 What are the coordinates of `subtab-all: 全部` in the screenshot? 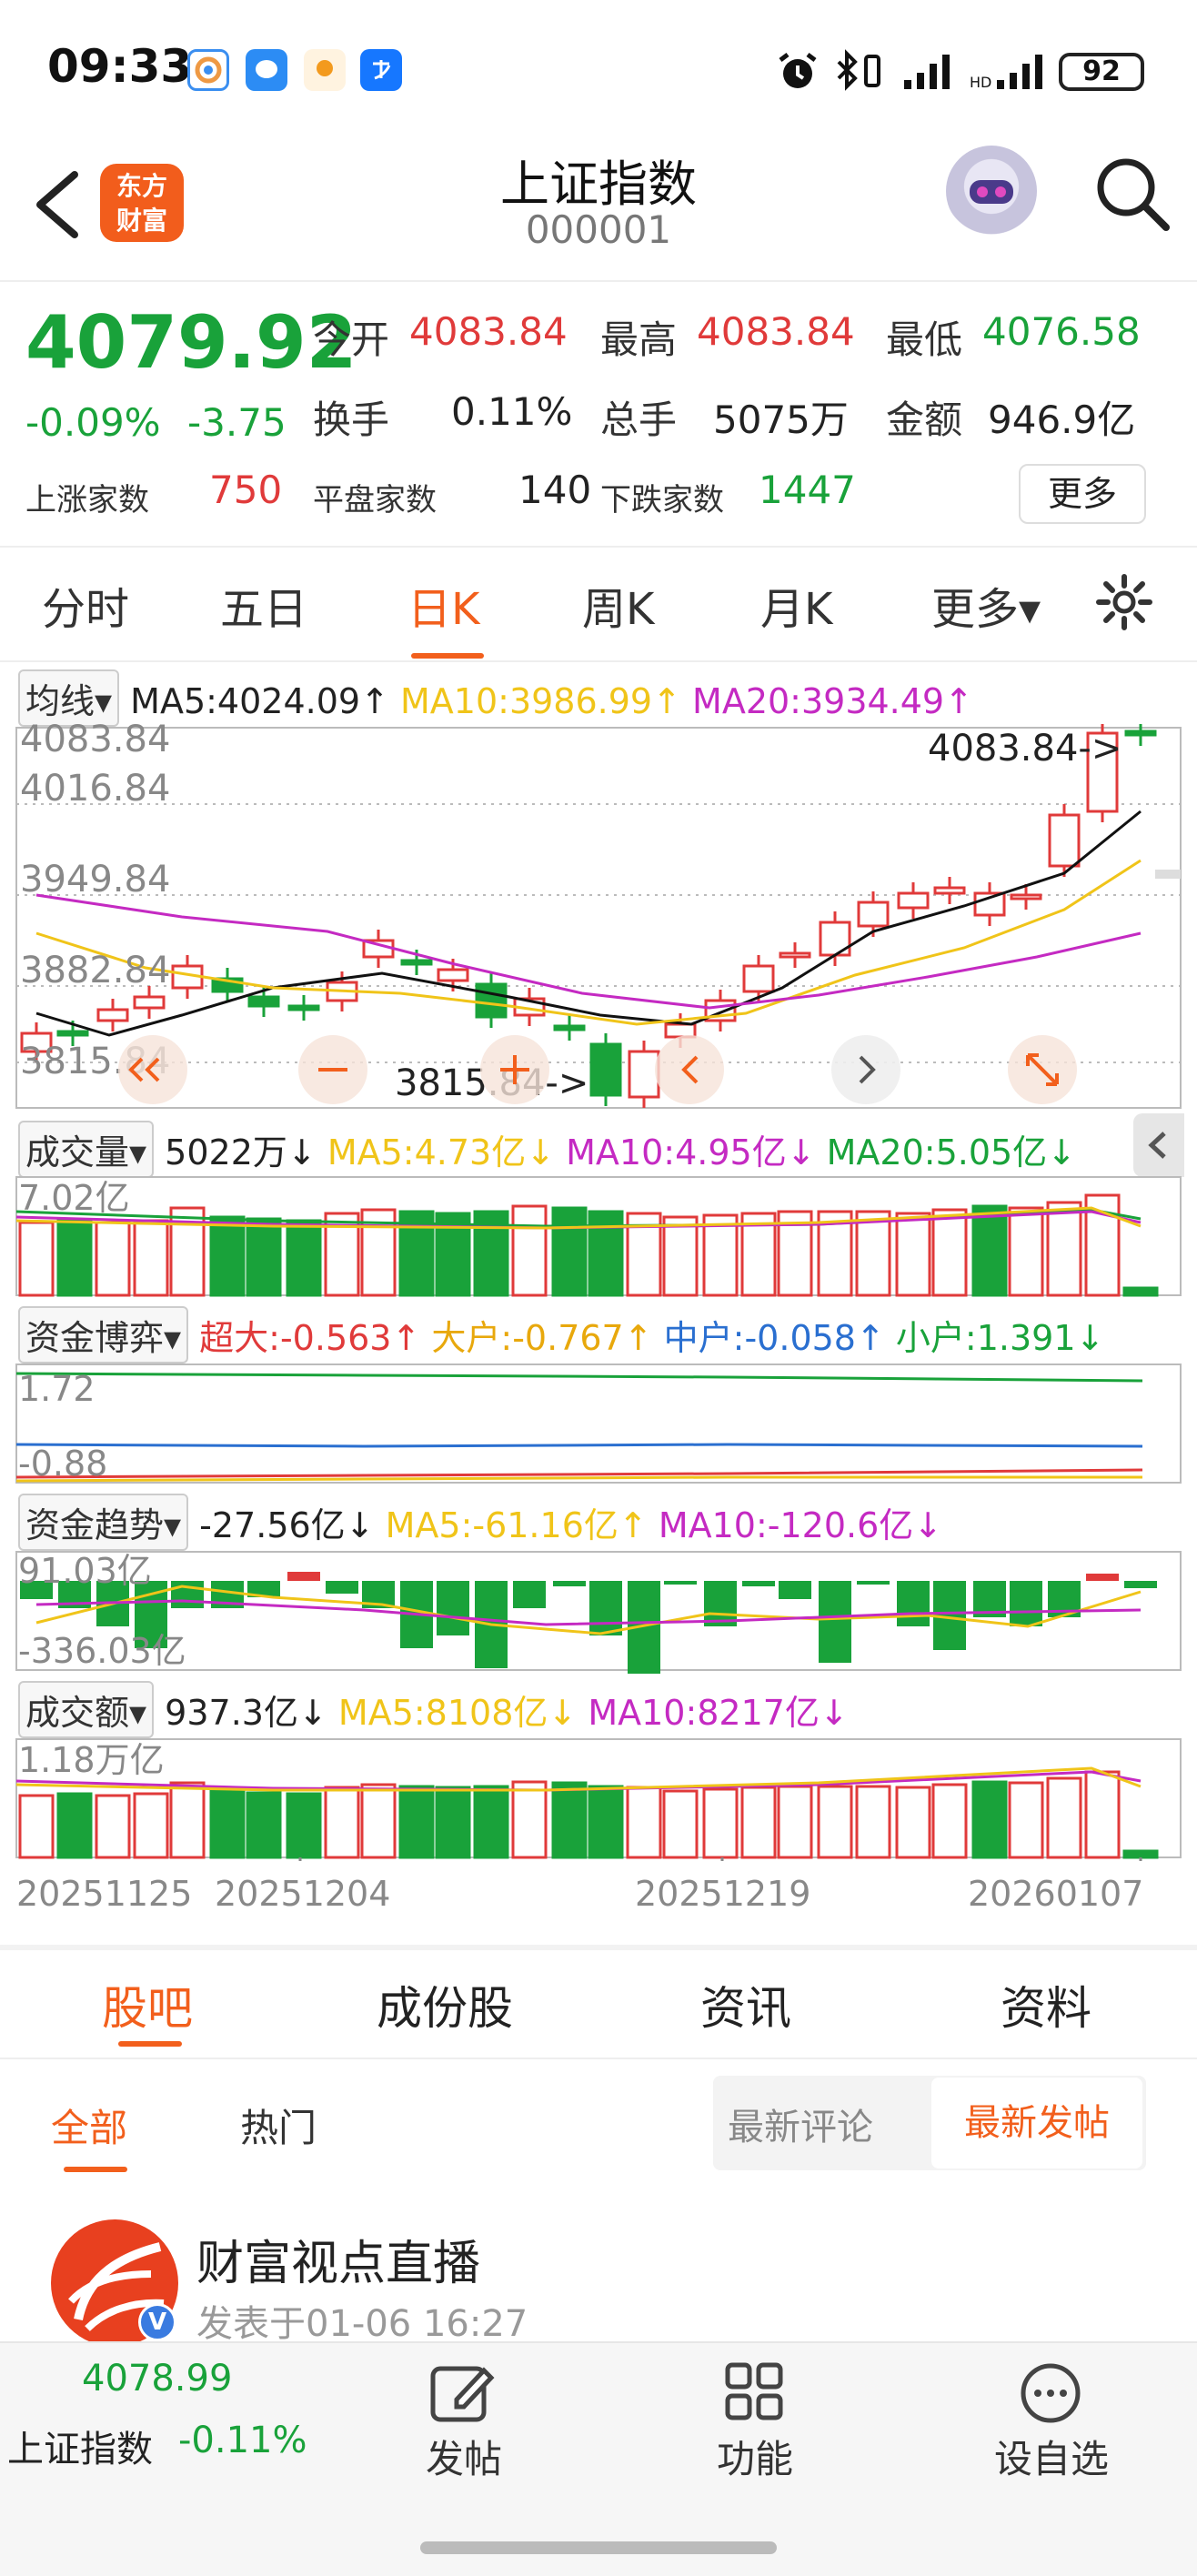 It's located at (89, 2125).